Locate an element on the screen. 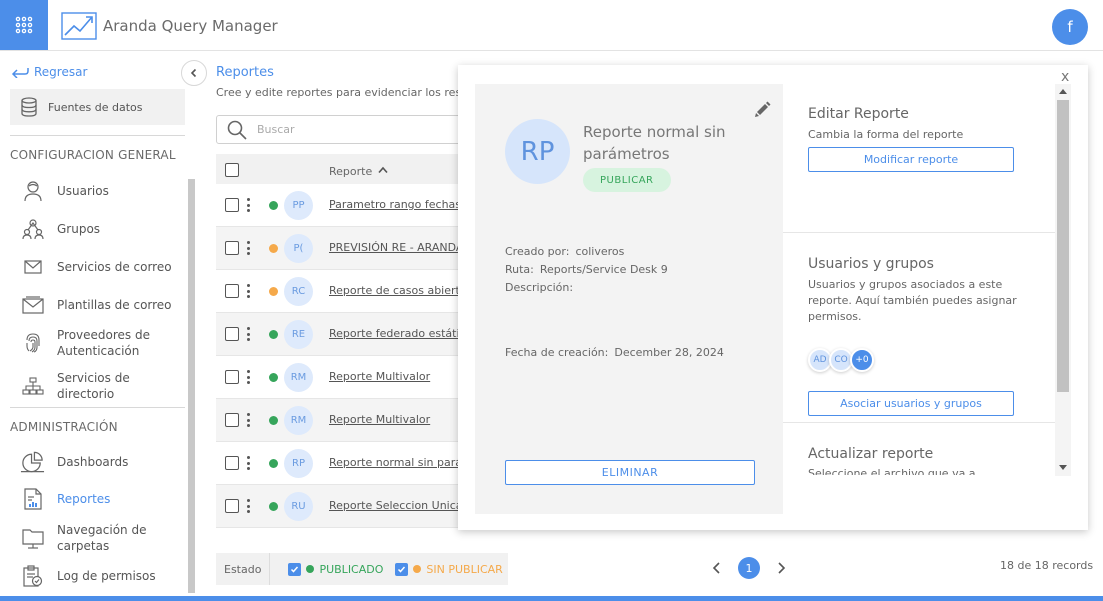  filter-unpublished-toggle: SIN PUBLICAR is located at coordinates (449, 569).